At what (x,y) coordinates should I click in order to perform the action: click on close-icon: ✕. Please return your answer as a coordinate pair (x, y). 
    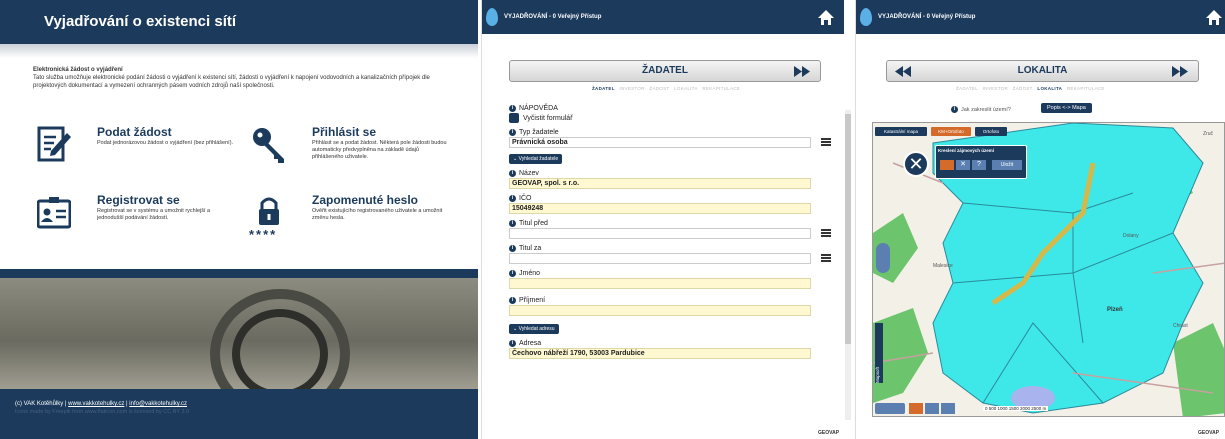
    Looking at the image, I should click on (916, 164).